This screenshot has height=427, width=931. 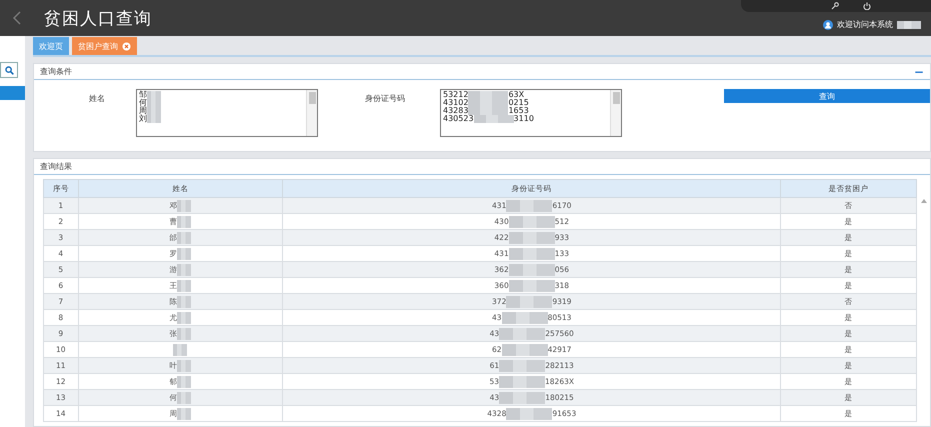 I want to click on query-button: 查询, so click(x=827, y=96).